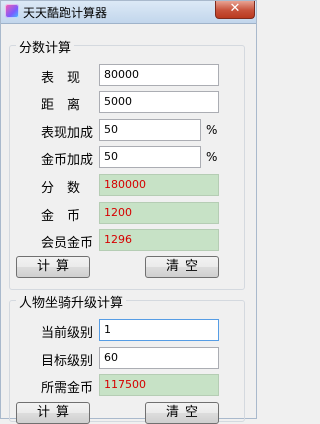 This screenshot has height=424, width=320. Describe the element at coordinates (45, 46) in the screenshot. I see `score-group-title: 分数计算` at that location.